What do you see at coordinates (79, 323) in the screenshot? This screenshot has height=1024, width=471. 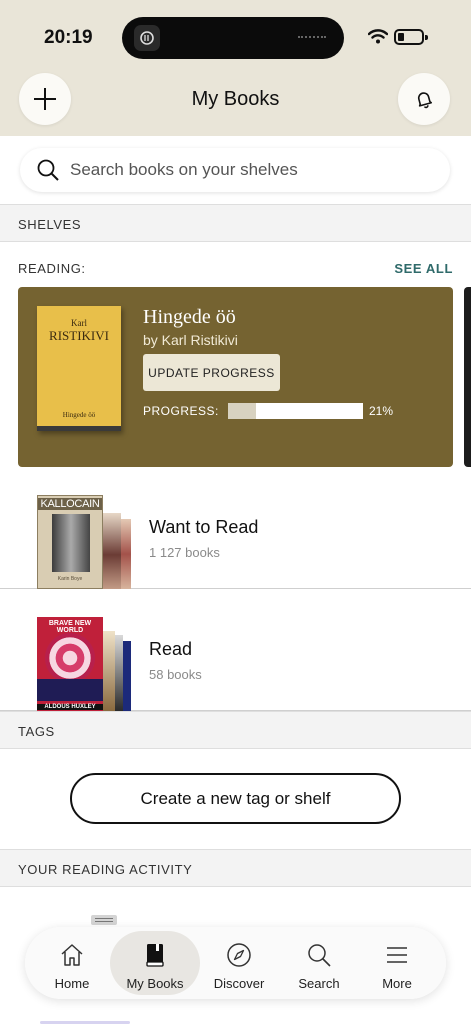 I see `cover-author-first: Karl` at bounding box center [79, 323].